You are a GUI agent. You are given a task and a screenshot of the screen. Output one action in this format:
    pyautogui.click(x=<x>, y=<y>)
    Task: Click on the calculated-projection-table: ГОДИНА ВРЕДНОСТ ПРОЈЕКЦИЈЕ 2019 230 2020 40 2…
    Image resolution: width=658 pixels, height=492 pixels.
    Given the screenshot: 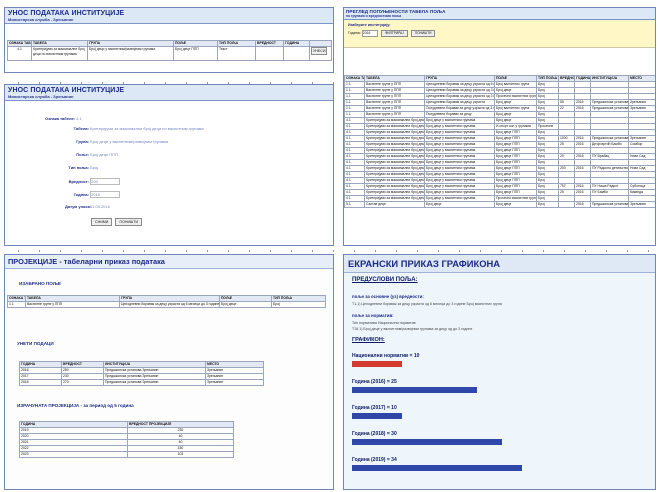 What is the action you would take?
    pyautogui.click(x=126, y=439)
    